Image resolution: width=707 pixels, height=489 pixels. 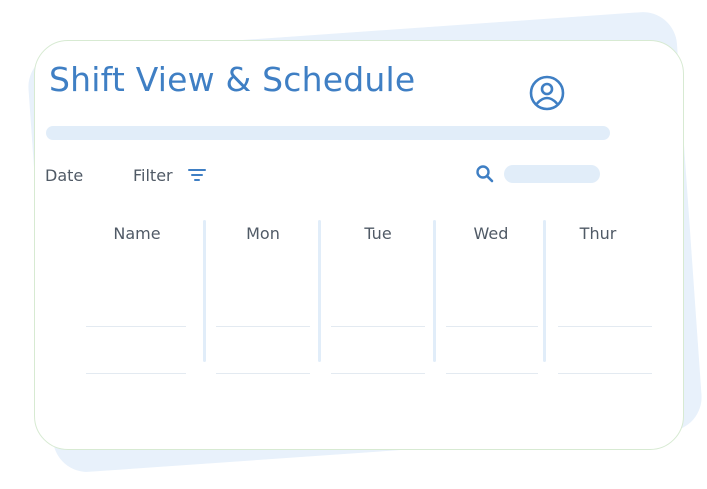 What do you see at coordinates (378, 233) in the screenshot?
I see `column-header-tue: Tue` at bounding box center [378, 233].